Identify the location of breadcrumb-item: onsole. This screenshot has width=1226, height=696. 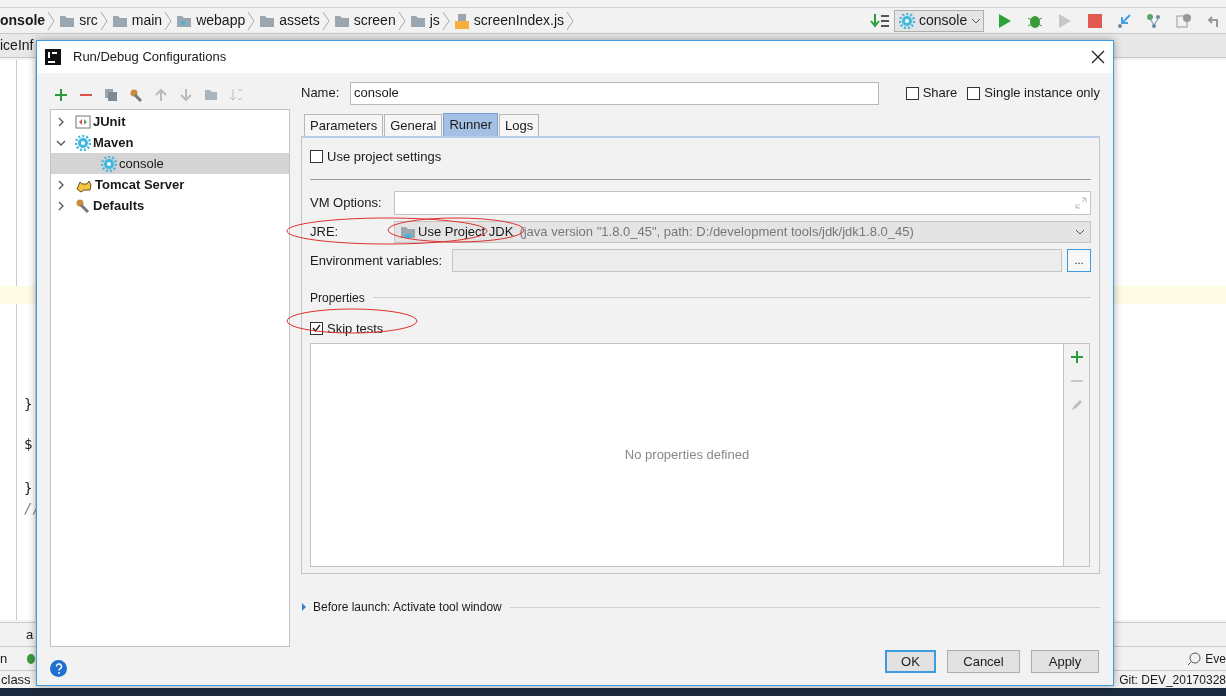
(23, 20).